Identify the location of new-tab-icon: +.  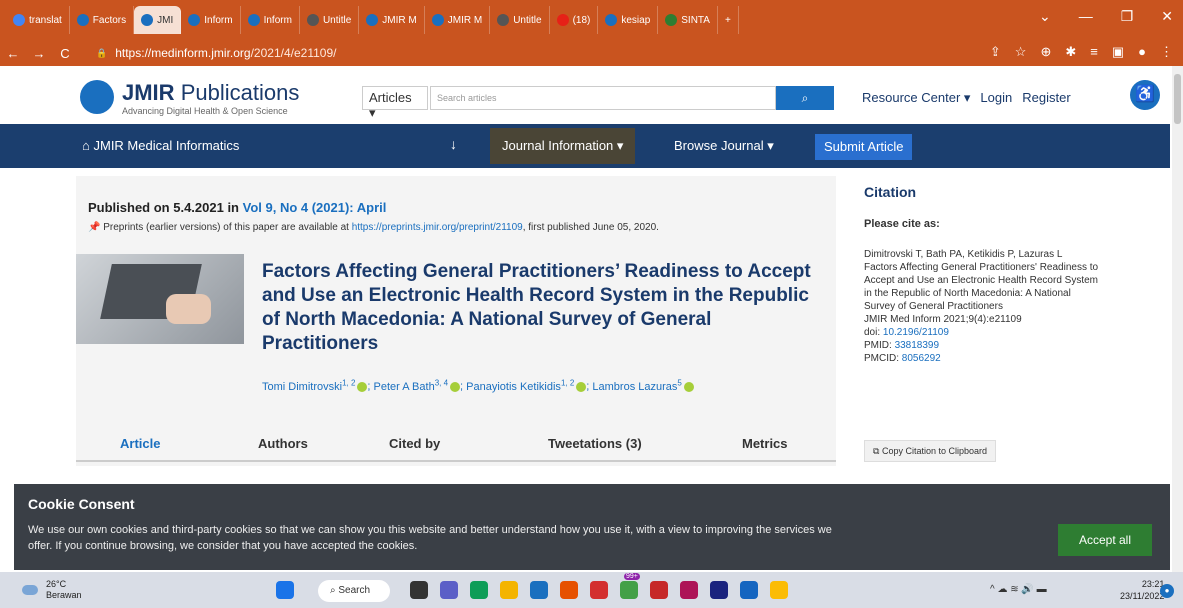
(728, 20).